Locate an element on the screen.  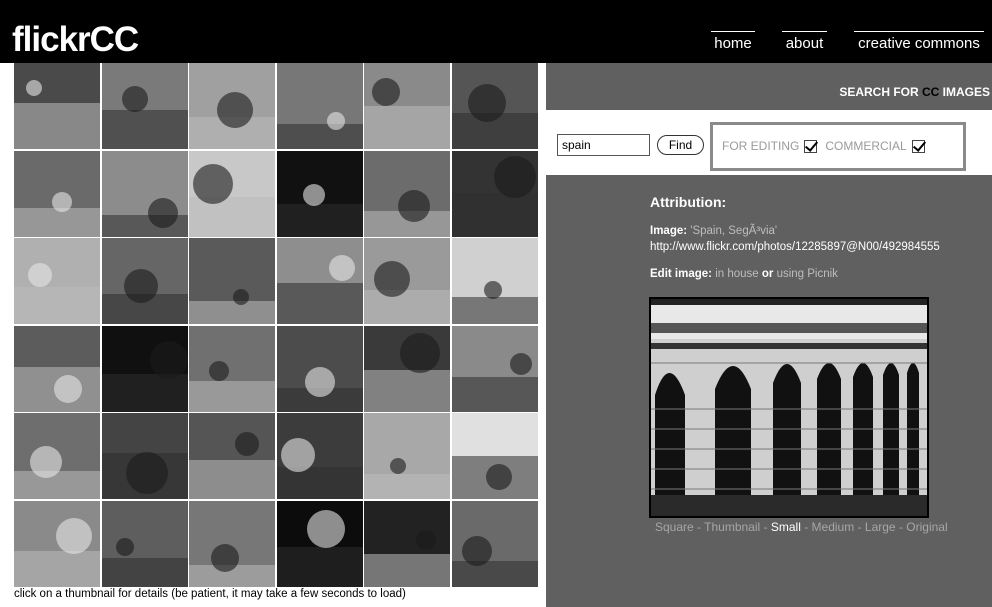
edit-in-house-link: in house is located at coordinates (736, 274).